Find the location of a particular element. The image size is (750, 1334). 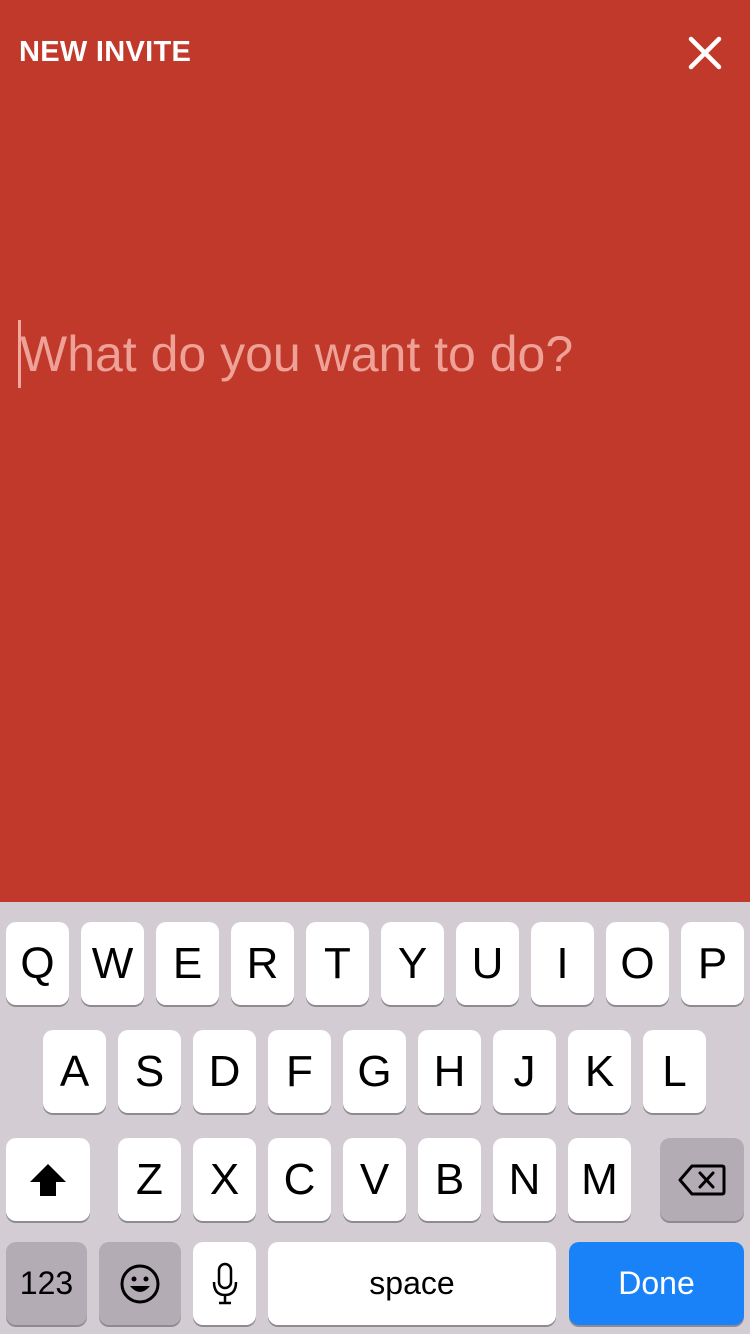

close-button is located at coordinates (705, 53).